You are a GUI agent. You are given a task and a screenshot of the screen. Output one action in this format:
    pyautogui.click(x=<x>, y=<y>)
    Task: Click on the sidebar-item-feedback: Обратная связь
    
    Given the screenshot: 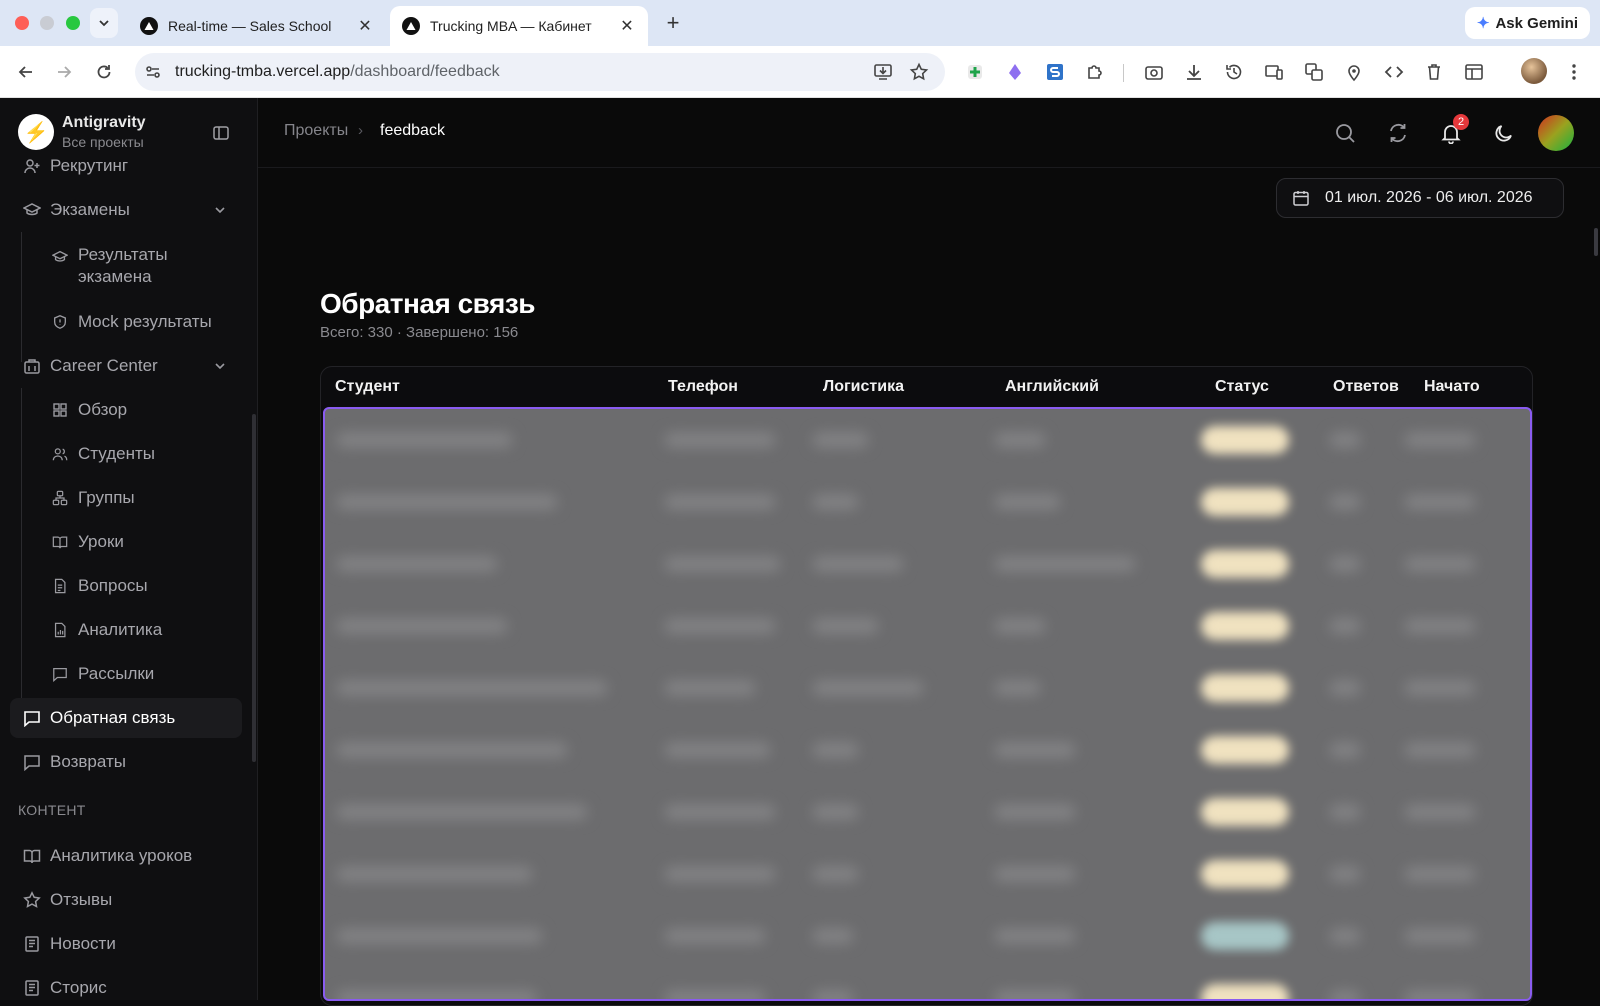 What is the action you would take?
    pyautogui.click(x=126, y=718)
    